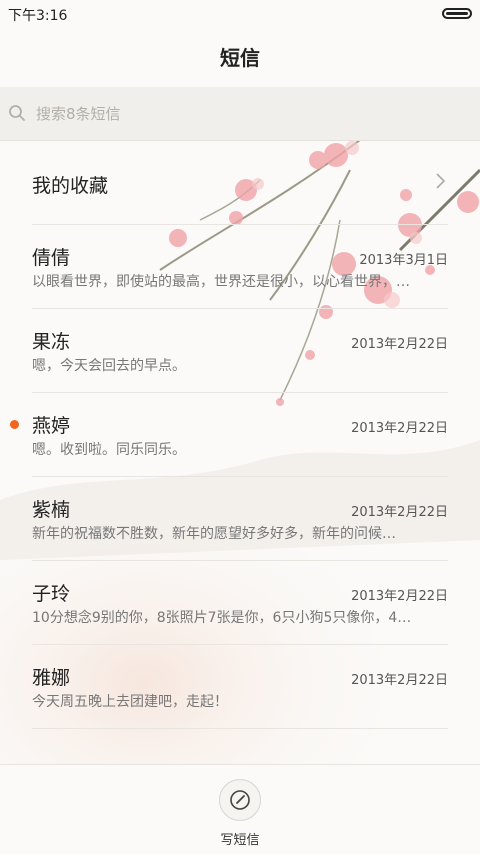 The height and width of the screenshot is (854, 480). Describe the element at coordinates (109, 366) in the screenshot. I see `message-preview: 嗯，今天会回去的早点。` at that location.